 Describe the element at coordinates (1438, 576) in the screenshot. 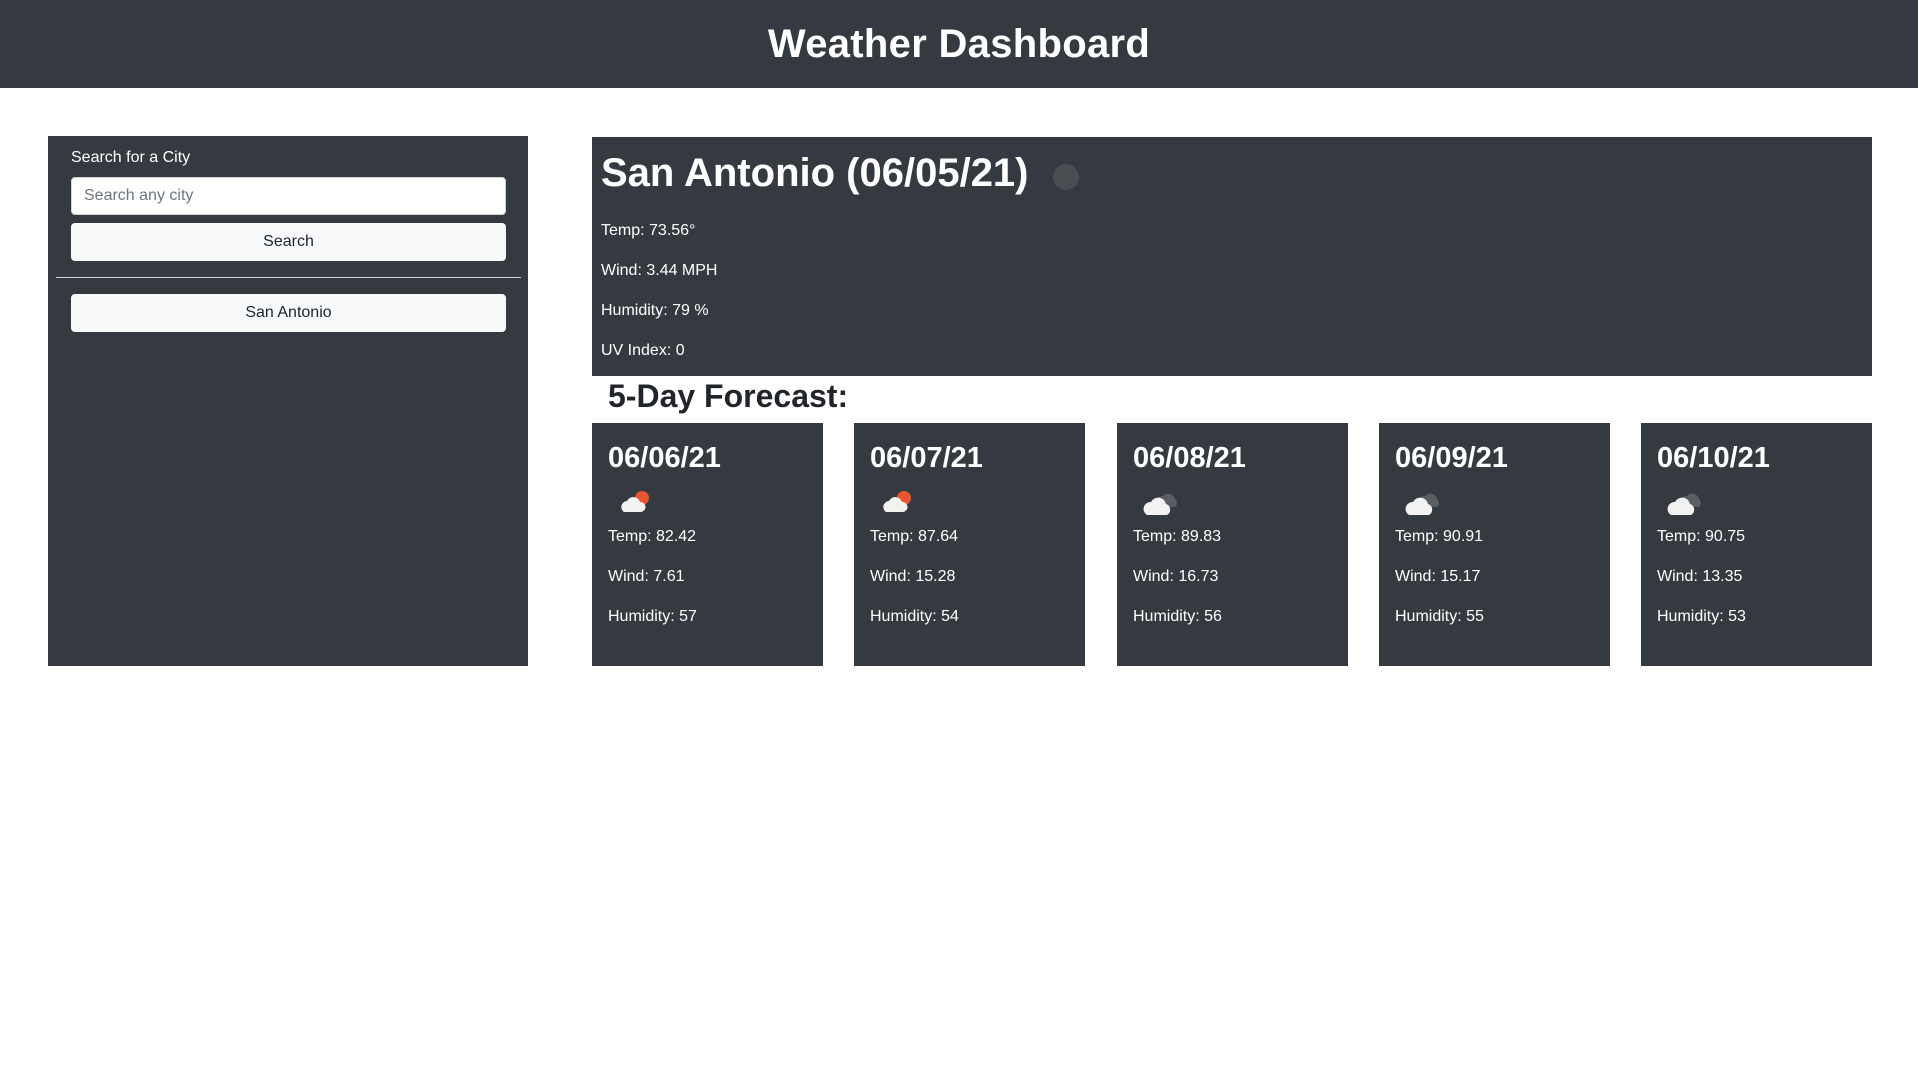

I see `forecast-wind: Wind: 15.17` at that location.